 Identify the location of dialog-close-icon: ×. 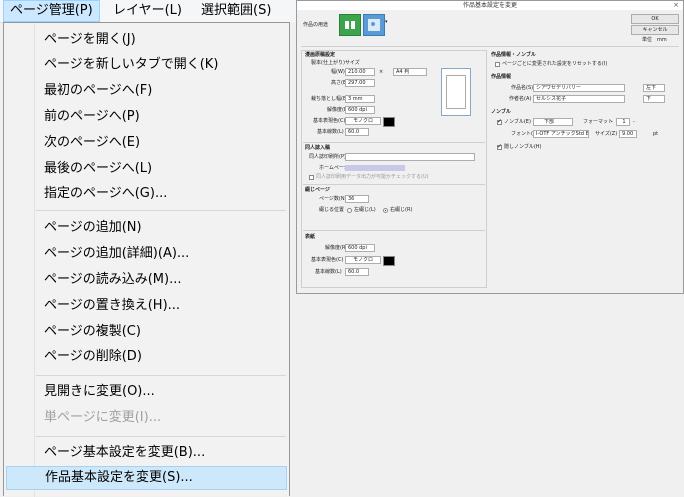
(676, 5).